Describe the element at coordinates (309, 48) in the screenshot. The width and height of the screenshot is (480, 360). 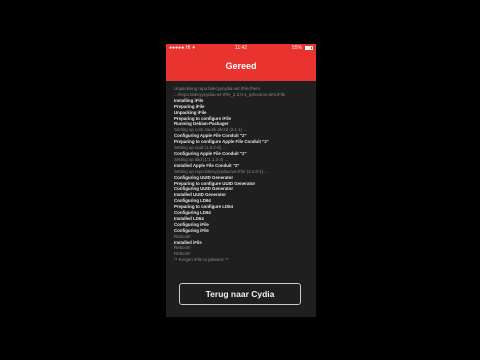
I see `battery-icon` at that location.